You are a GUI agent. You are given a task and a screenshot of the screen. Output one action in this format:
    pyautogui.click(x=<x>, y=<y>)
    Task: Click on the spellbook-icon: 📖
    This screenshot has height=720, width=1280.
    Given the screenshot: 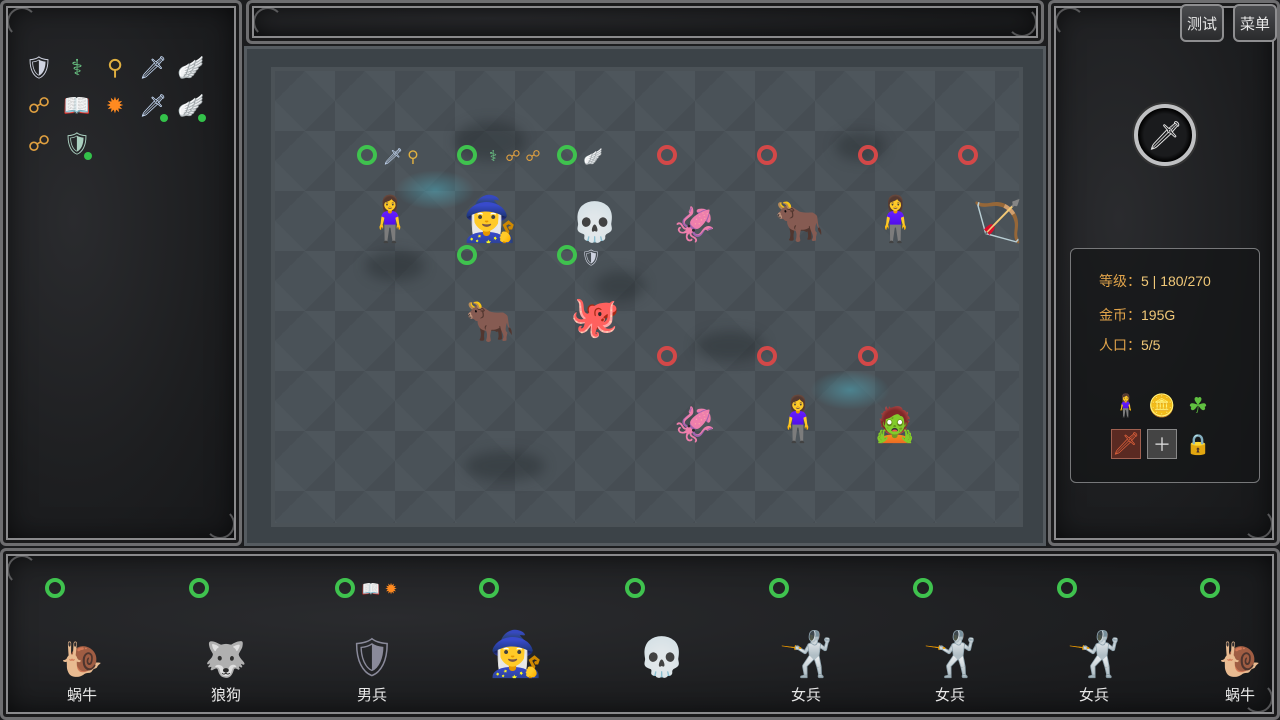 What is the action you would take?
    pyautogui.click(x=77, y=107)
    